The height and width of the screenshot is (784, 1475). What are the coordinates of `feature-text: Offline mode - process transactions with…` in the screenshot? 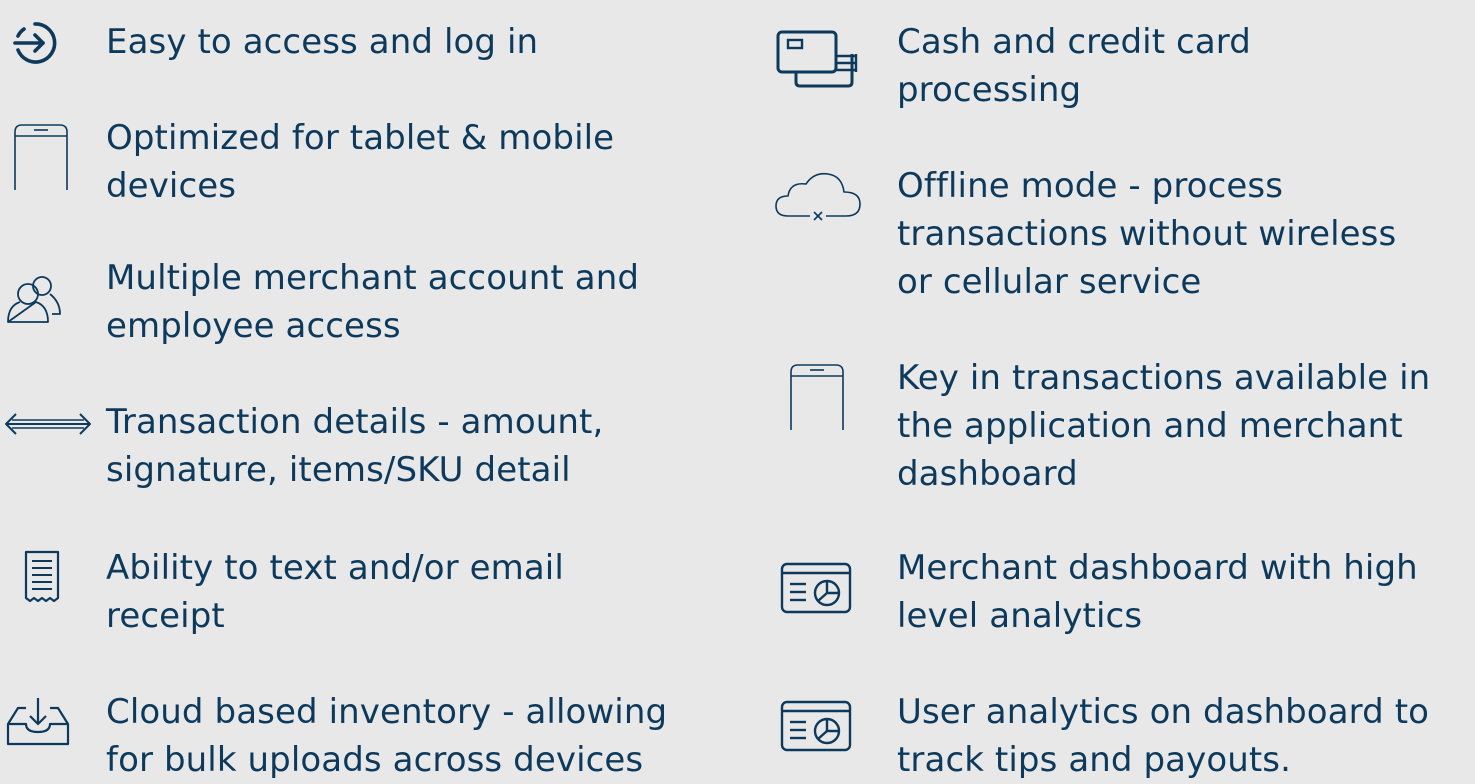 It's located at (1147, 234).